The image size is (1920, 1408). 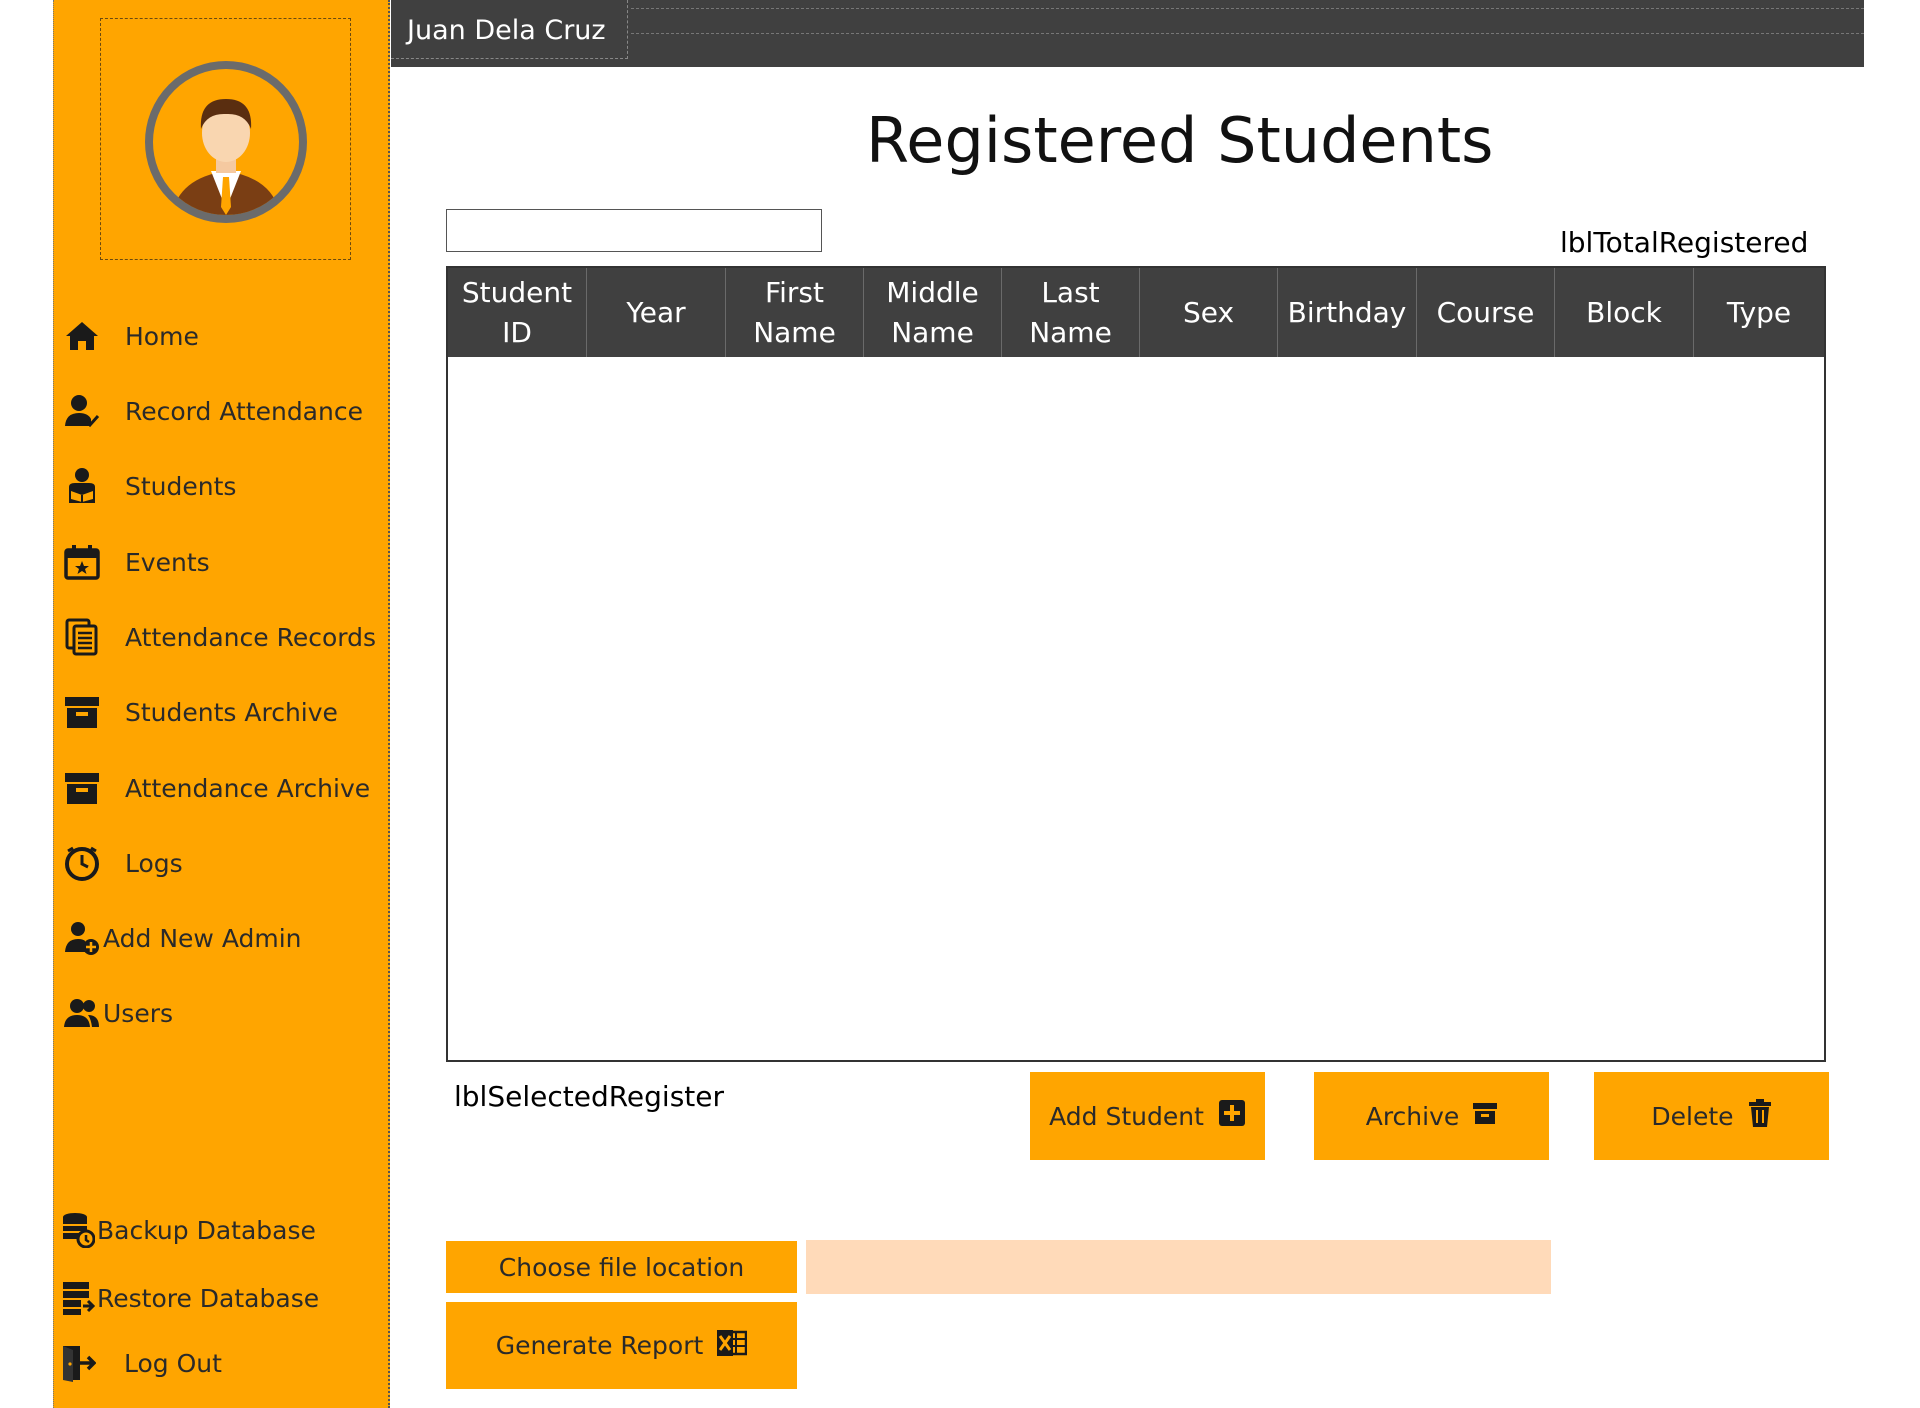 What do you see at coordinates (933, 312) in the screenshot?
I see `column-header-middle-name: Middle Name` at bounding box center [933, 312].